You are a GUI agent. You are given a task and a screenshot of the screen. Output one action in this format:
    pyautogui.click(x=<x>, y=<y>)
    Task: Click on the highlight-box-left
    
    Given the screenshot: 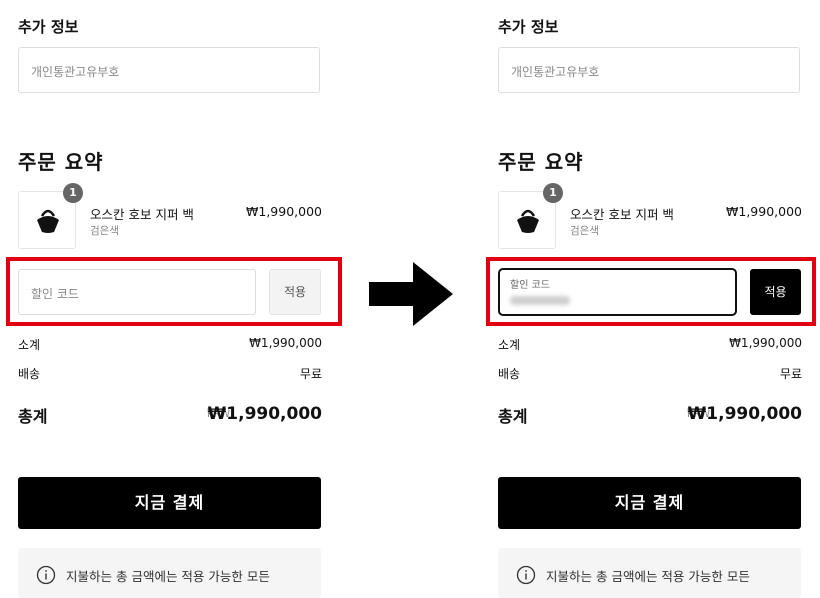 What is the action you would take?
    pyautogui.click(x=174, y=291)
    